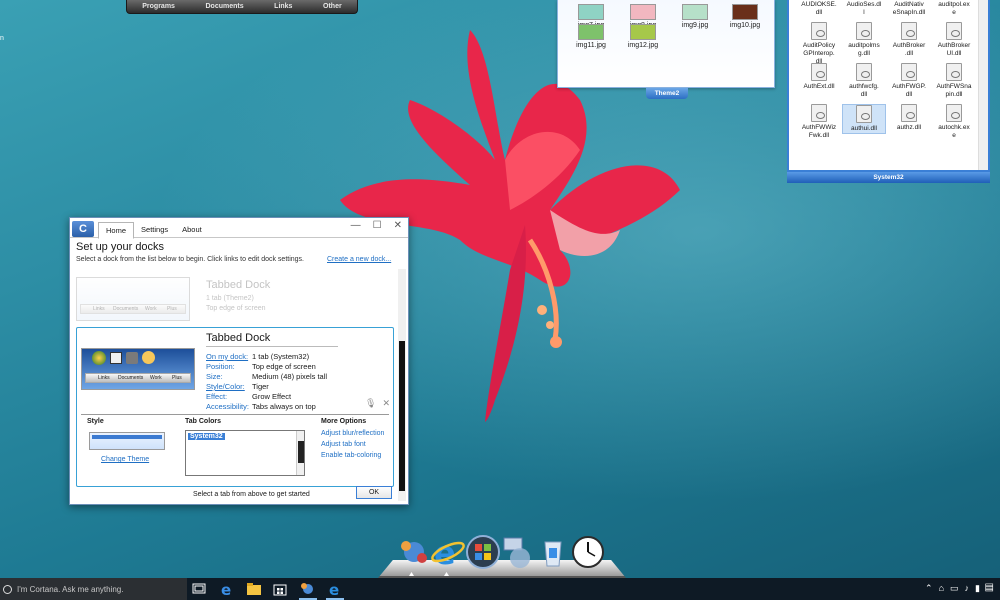 The image size is (1000, 600). Describe the element at coordinates (864, 9) in the screenshot. I see `system32-file-item: AudioSes.dl l` at that location.